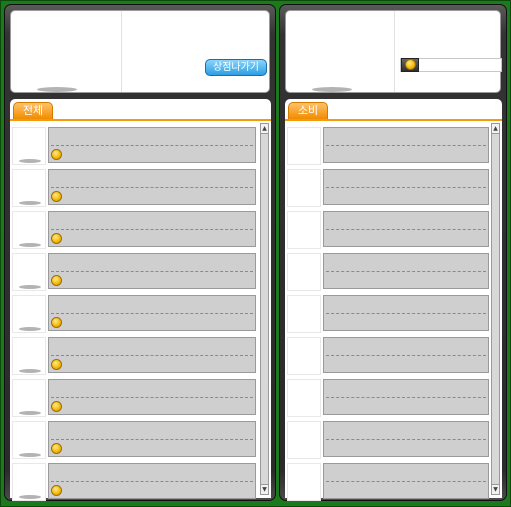  Describe the element at coordinates (236, 67) in the screenshot. I see `exit-shop-button: 상점나가기` at that location.